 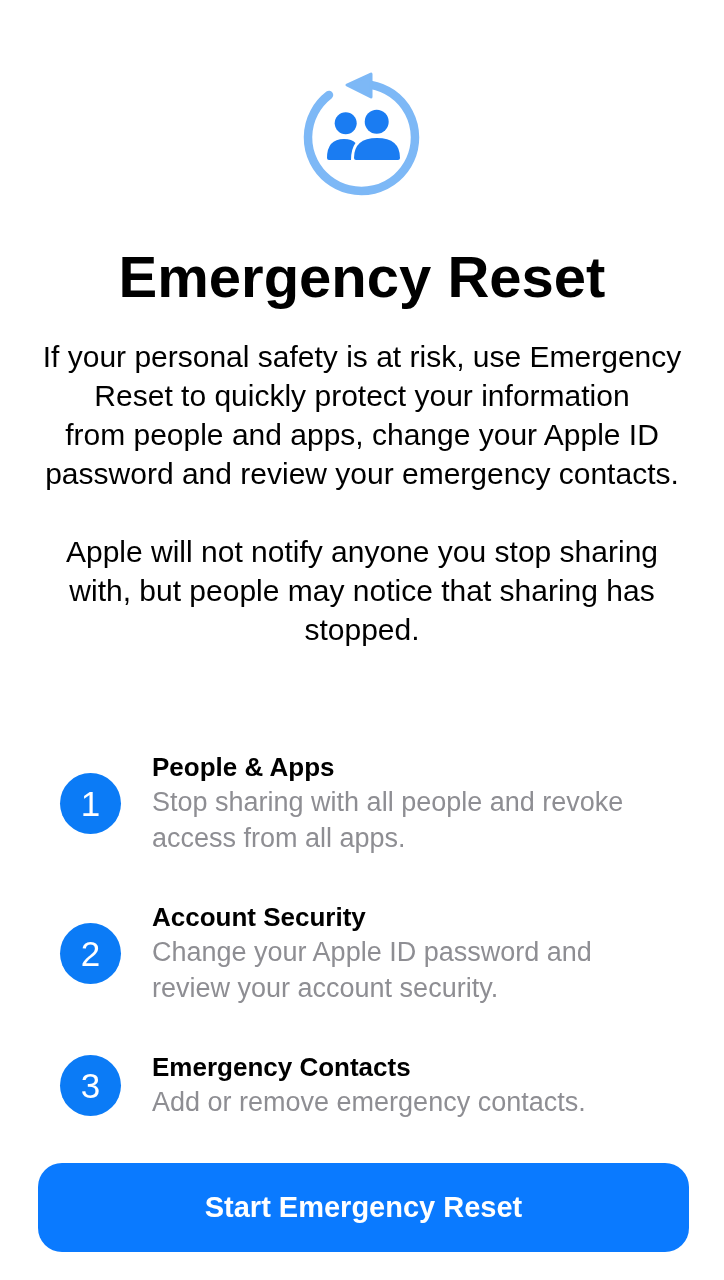 What do you see at coordinates (90, 1085) in the screenshot?
I see `step-number: 3` at bounding box center [90, 1085].